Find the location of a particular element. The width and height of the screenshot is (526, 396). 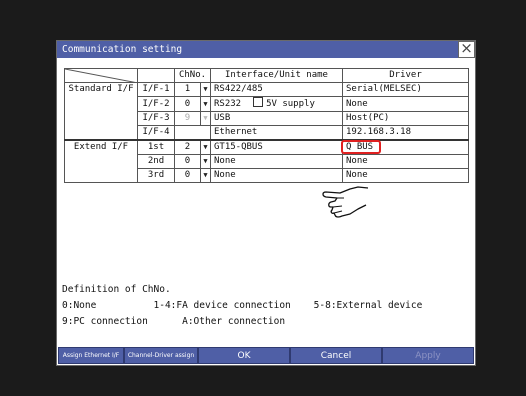

group-extend-if: Extend I/F is located at coordinates (101, 161).